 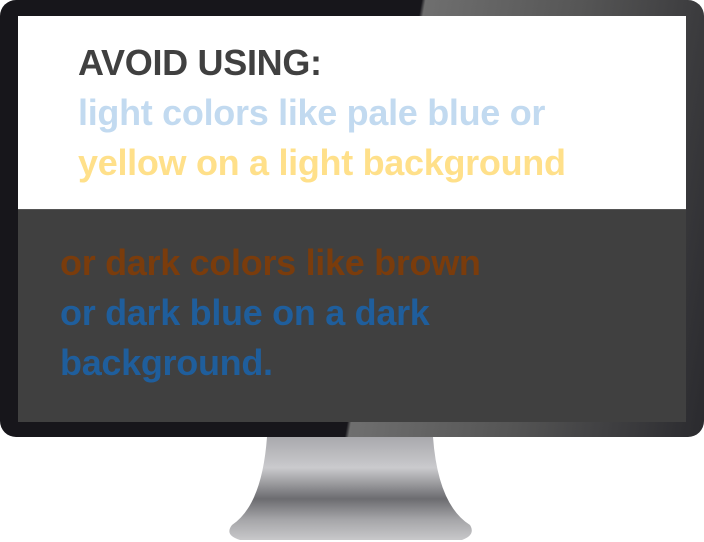 I want to click on brown-text: or dark colors like brown, so click(x=270, y=262).